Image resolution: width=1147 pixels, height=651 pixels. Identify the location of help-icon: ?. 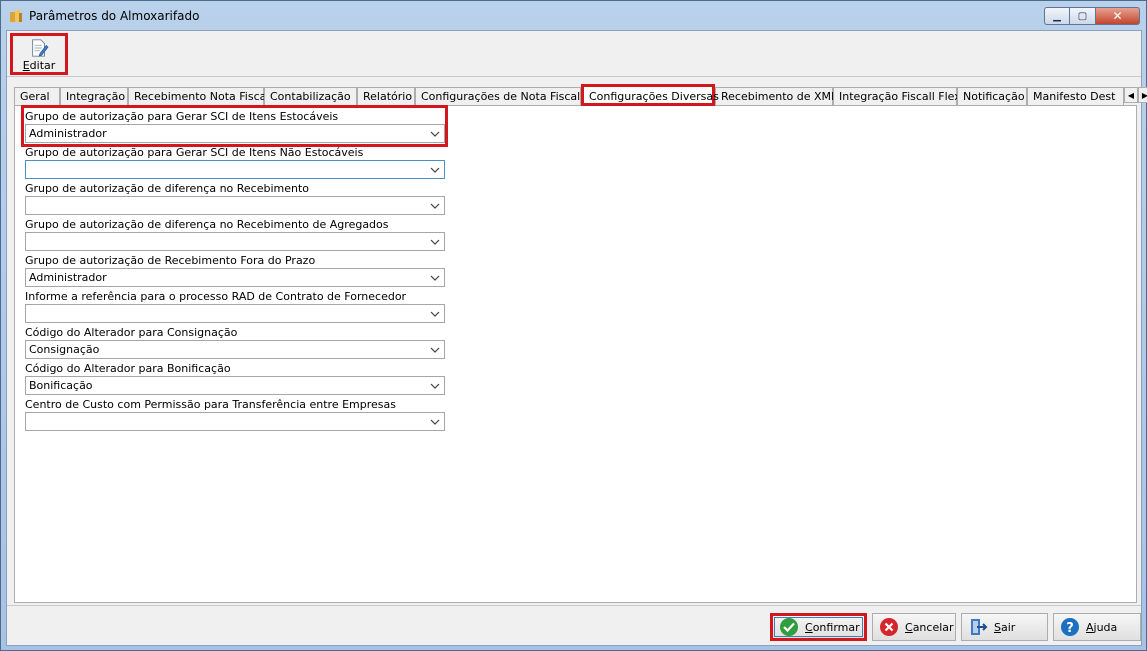
(1070, 627).